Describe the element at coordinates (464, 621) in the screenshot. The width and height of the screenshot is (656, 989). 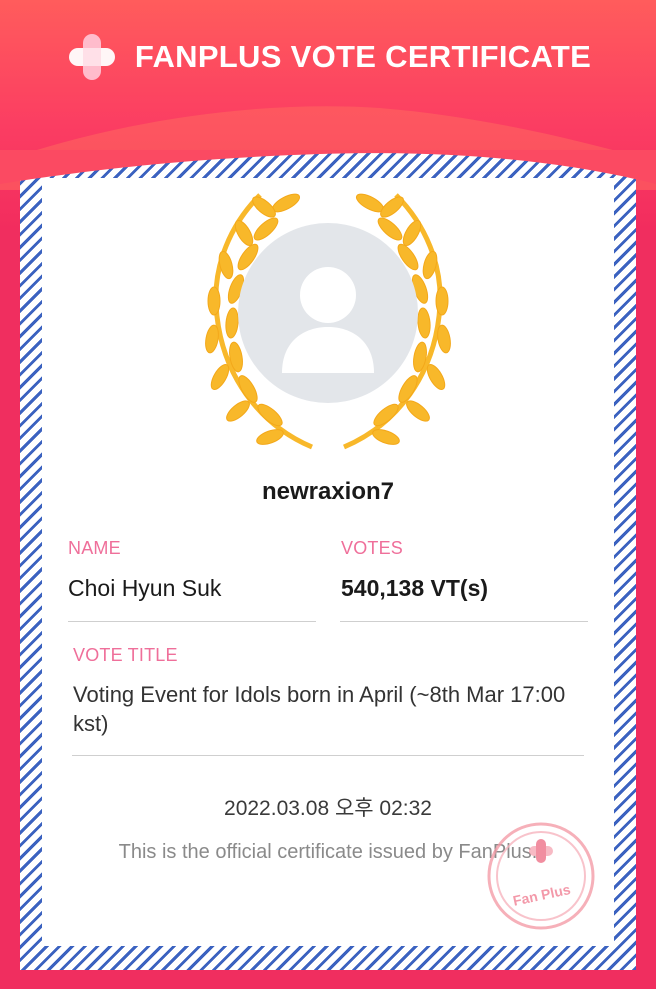
I see `votes-divider` at that location.